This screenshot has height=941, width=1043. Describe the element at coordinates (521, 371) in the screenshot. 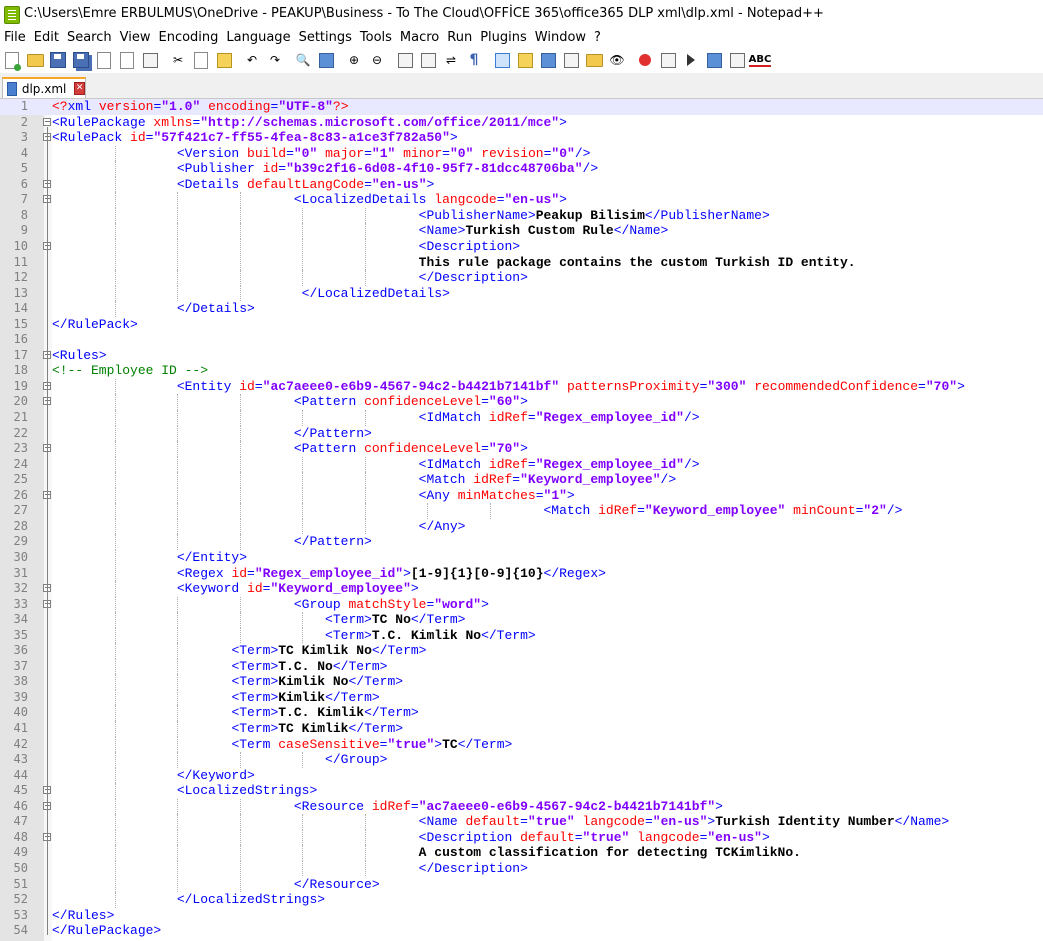

I see `code-line: 18 <!-- Employee ID -->` at that location.